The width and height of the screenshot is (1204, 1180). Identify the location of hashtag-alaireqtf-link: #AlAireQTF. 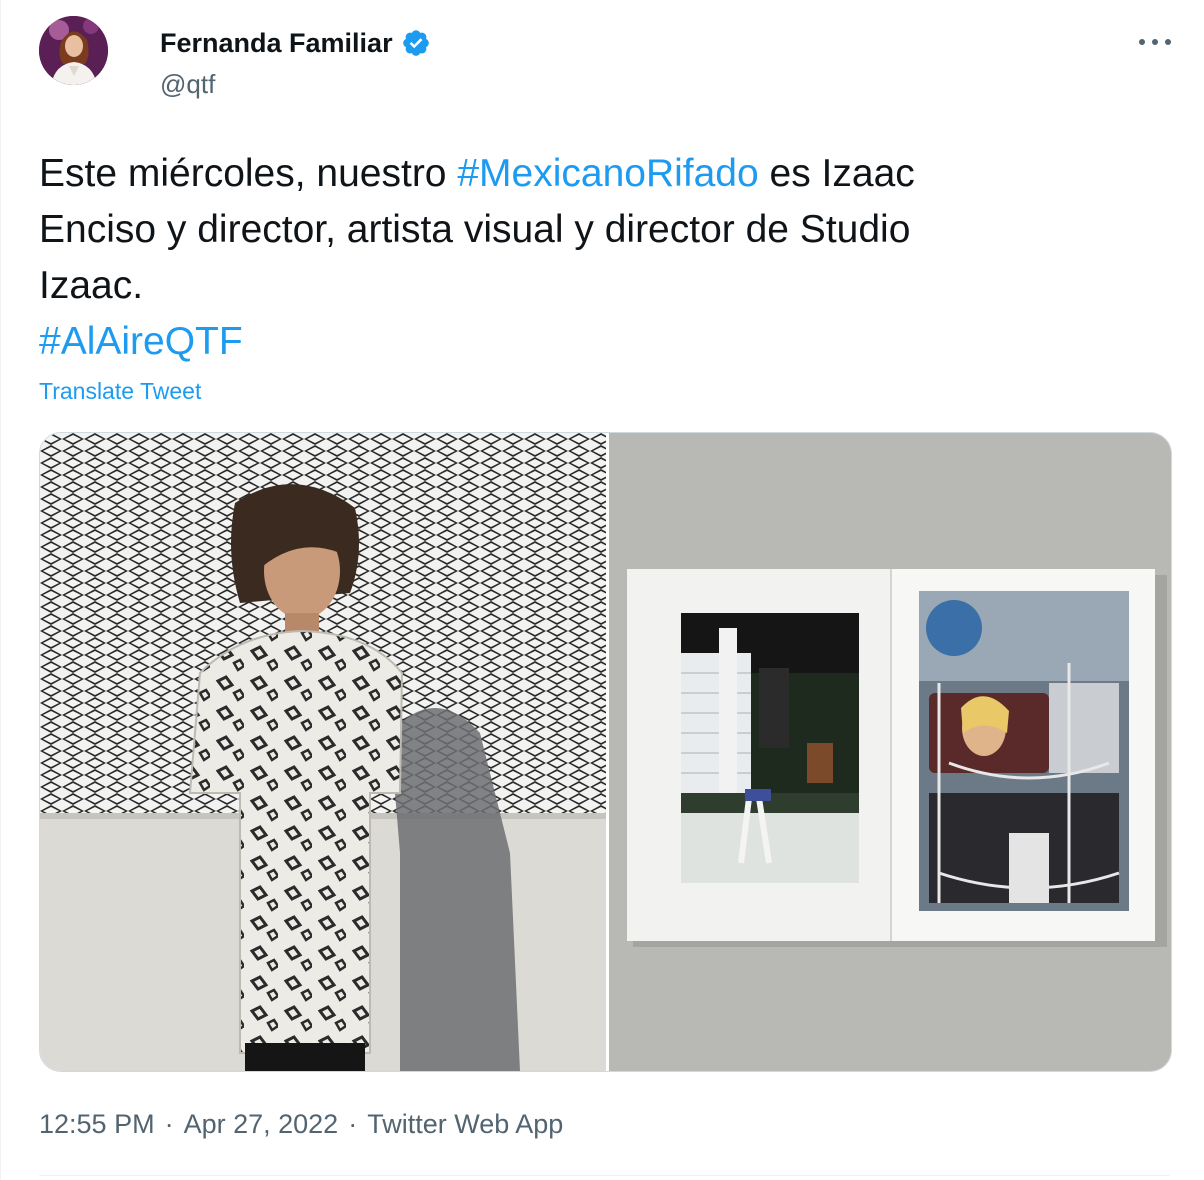
(594, 342).